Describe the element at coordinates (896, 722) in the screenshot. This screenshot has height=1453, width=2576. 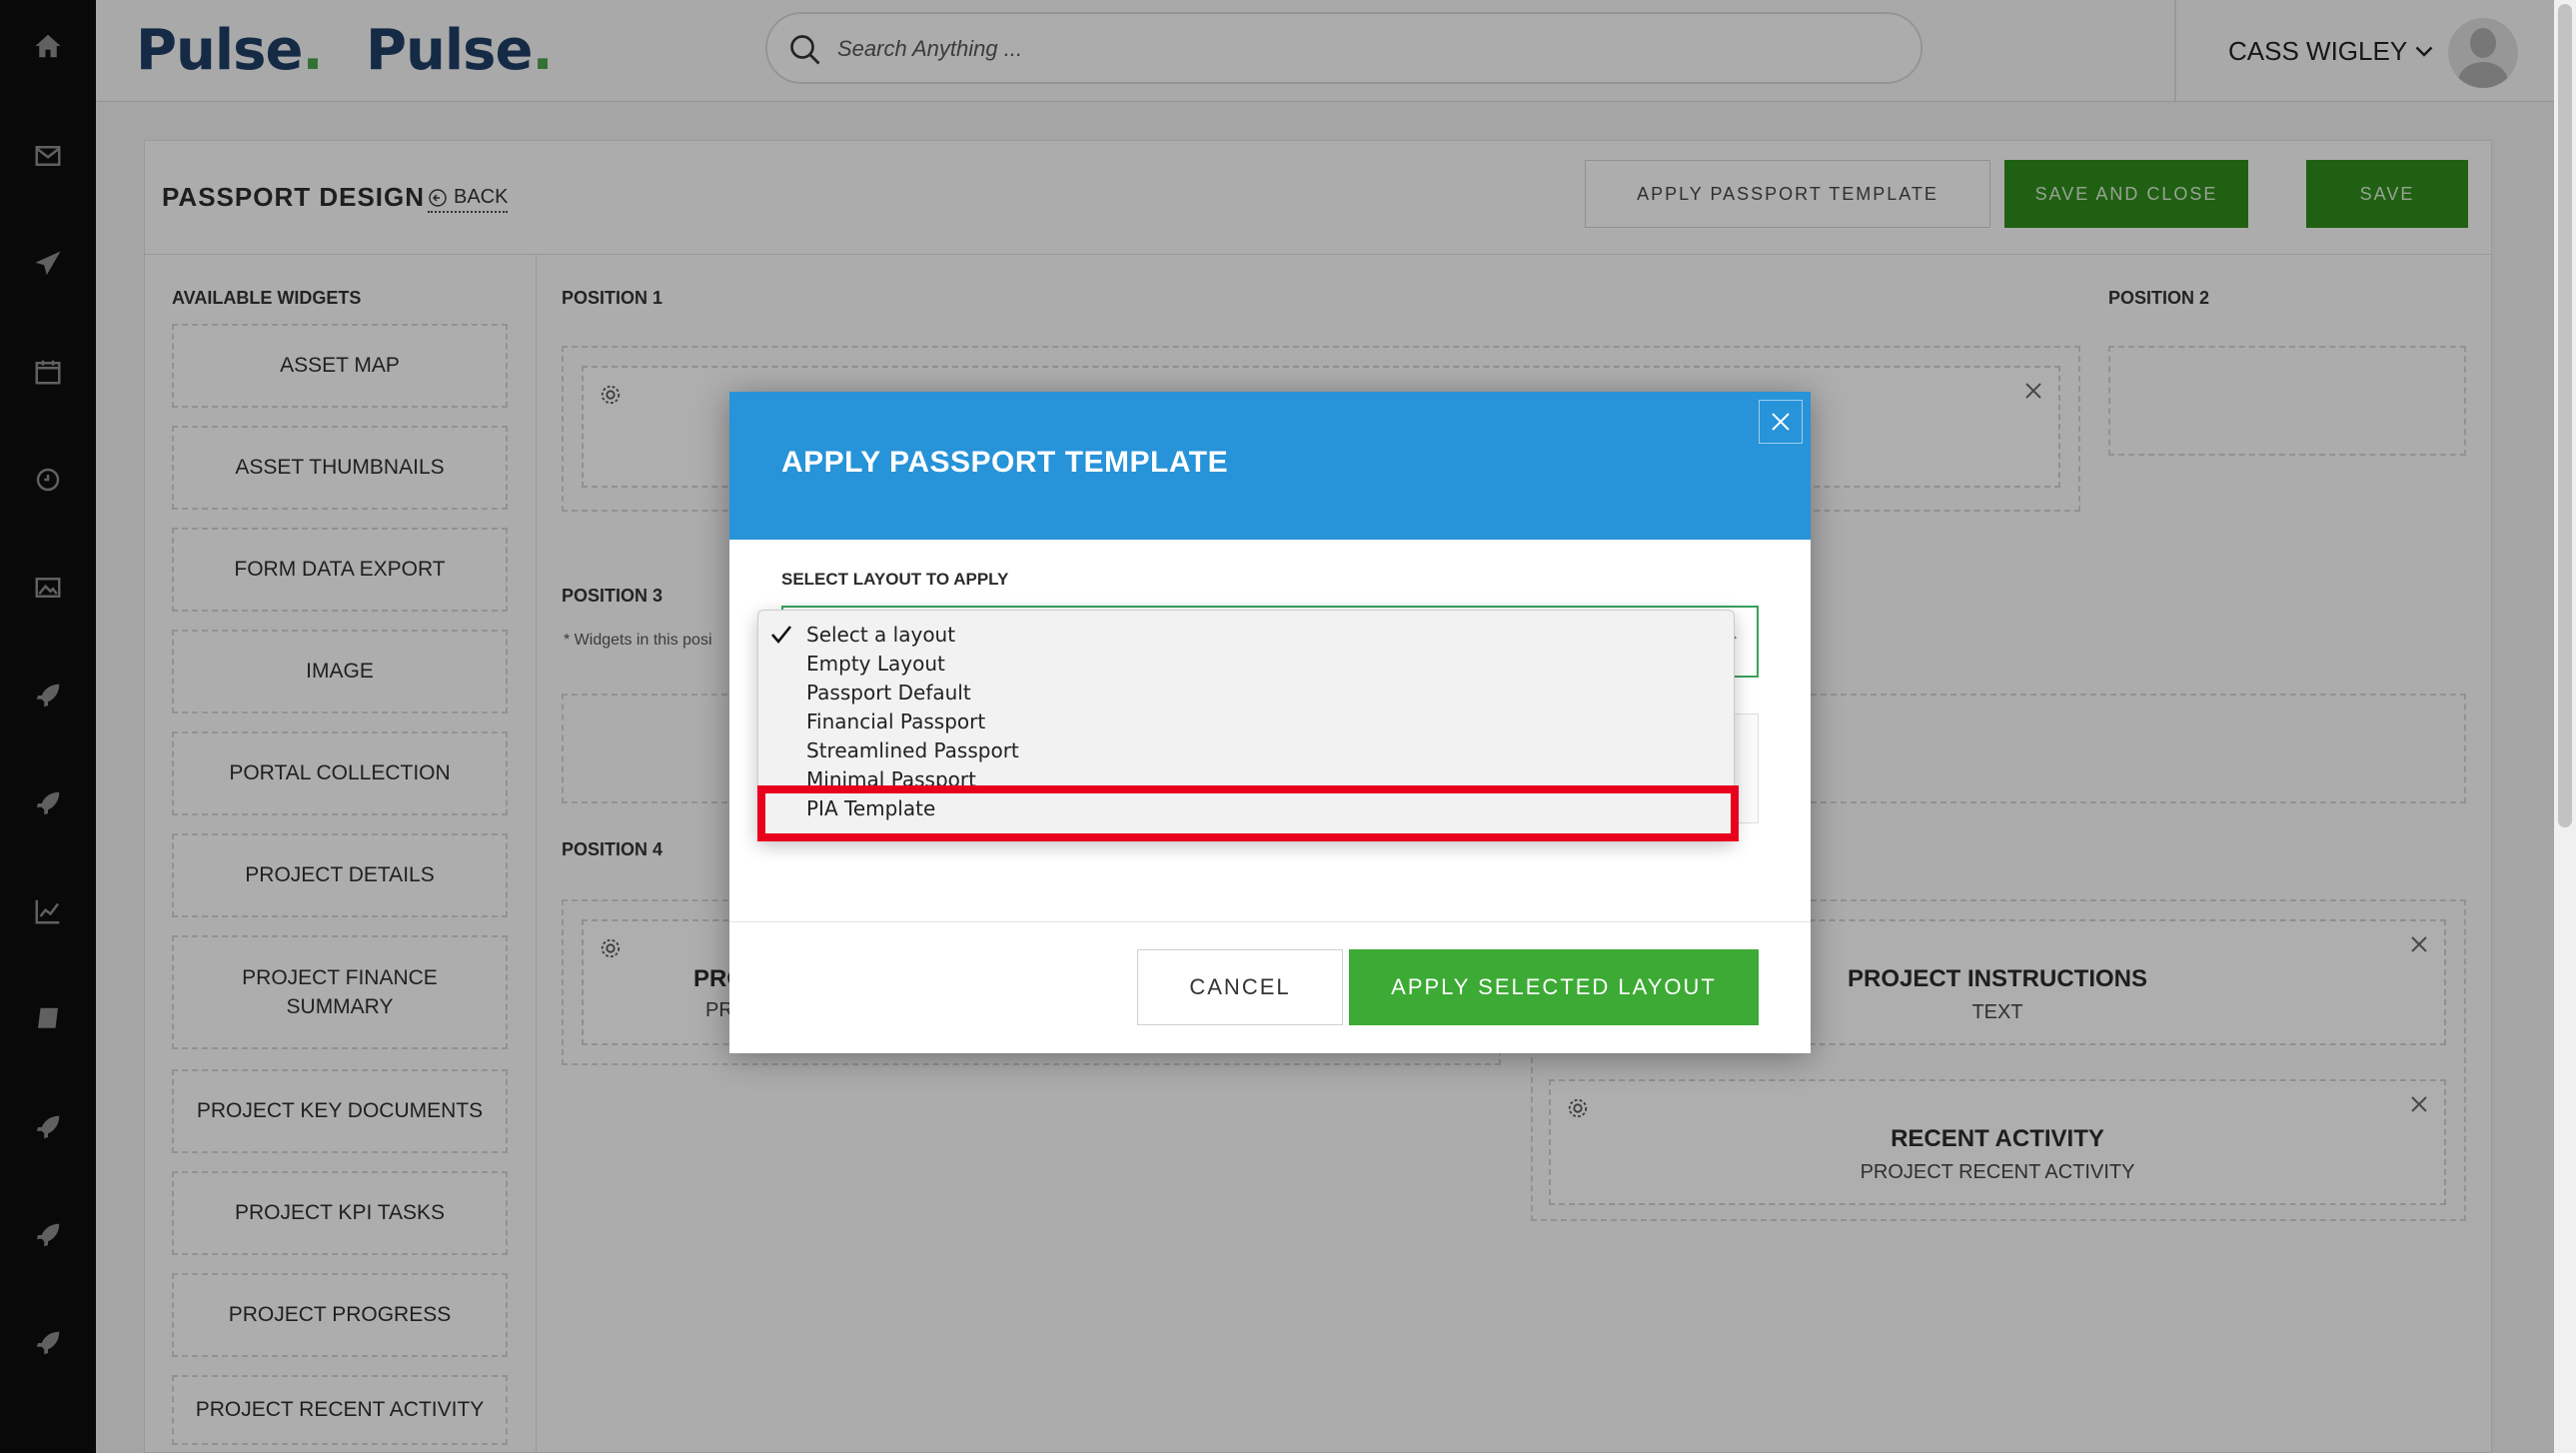
I see `option-label: Financial Passport` at that location.